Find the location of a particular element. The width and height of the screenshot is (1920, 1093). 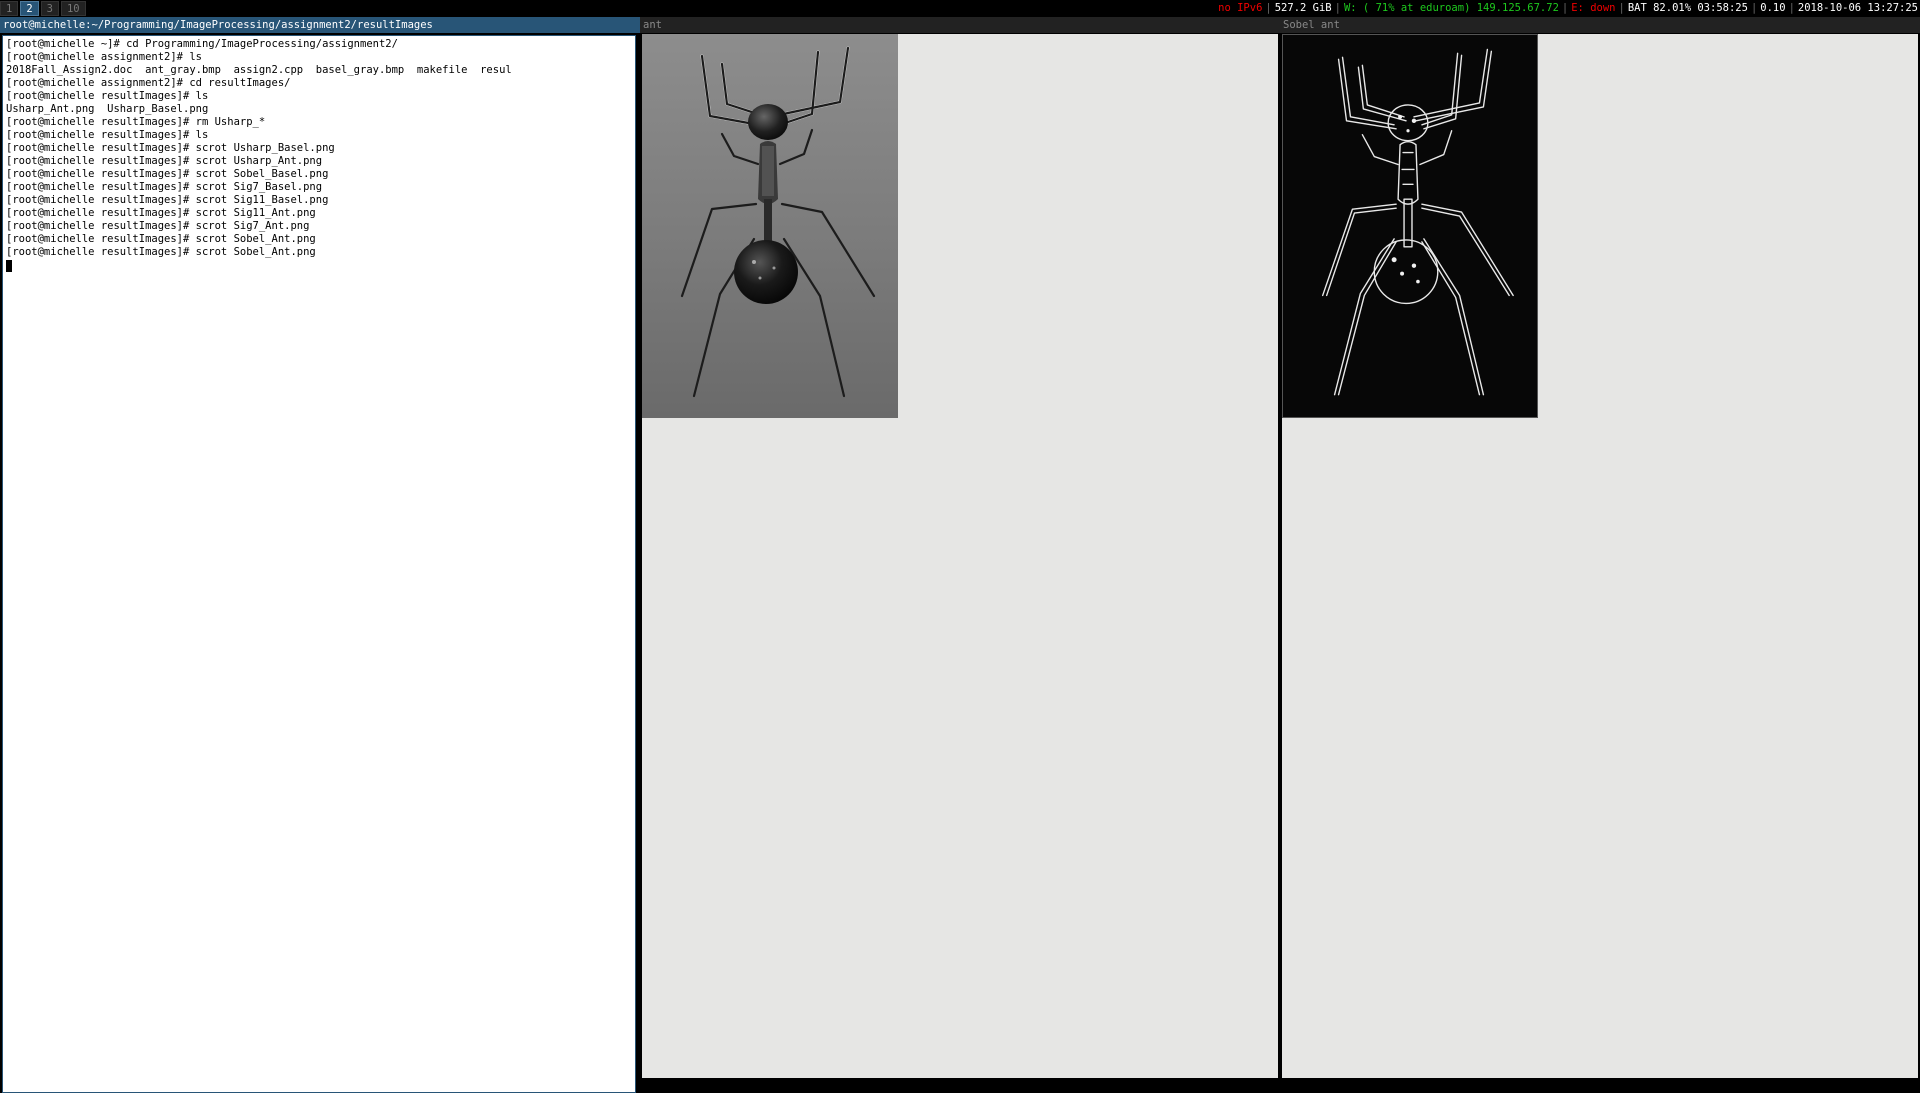

ethernet-status: E: down is located at coordinates (1593, 8).